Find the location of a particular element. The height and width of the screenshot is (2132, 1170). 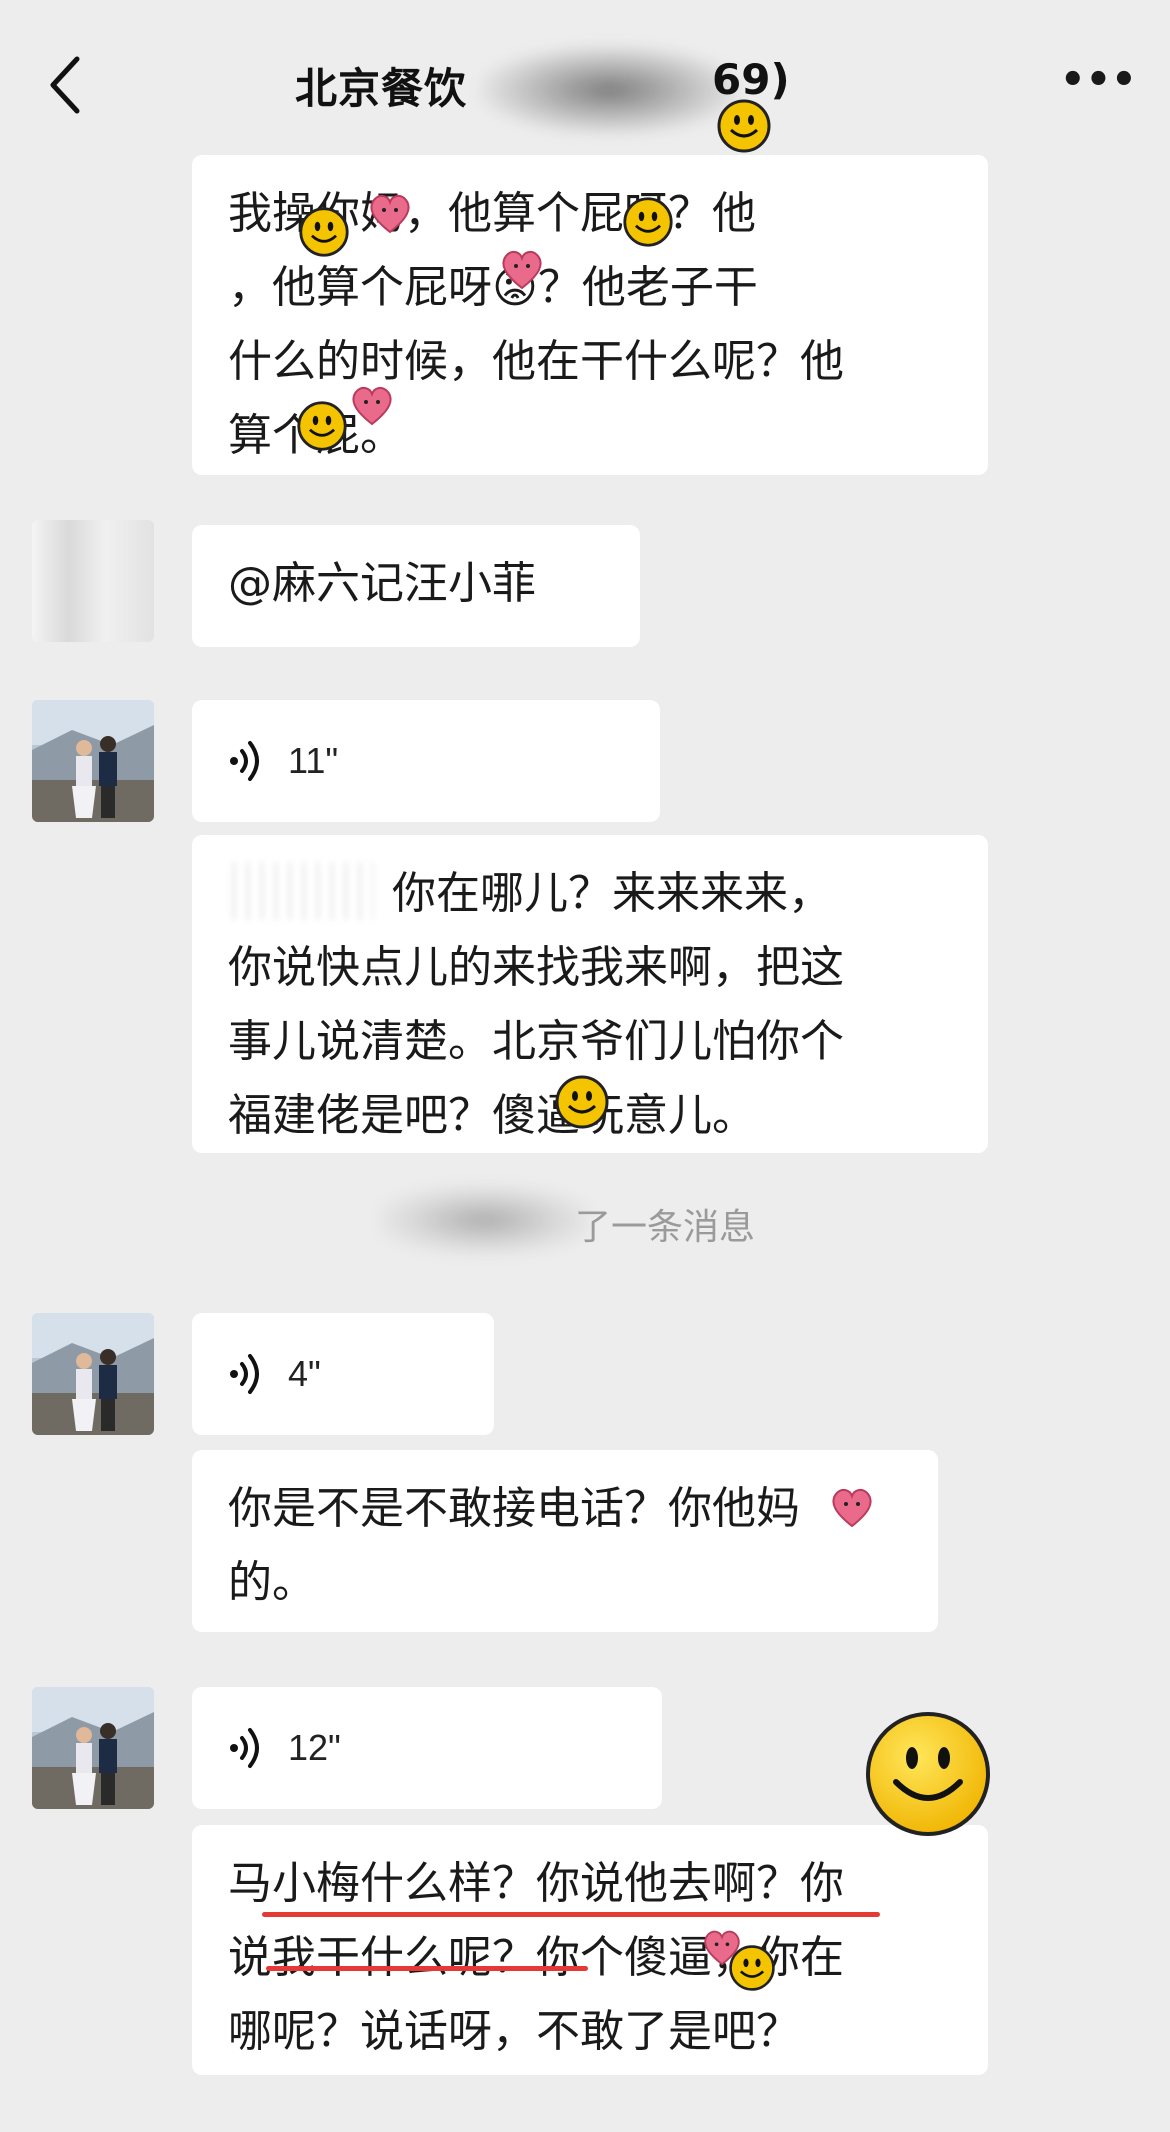

chat-title: 北京餐饮 is located at coordinates (381, 88).